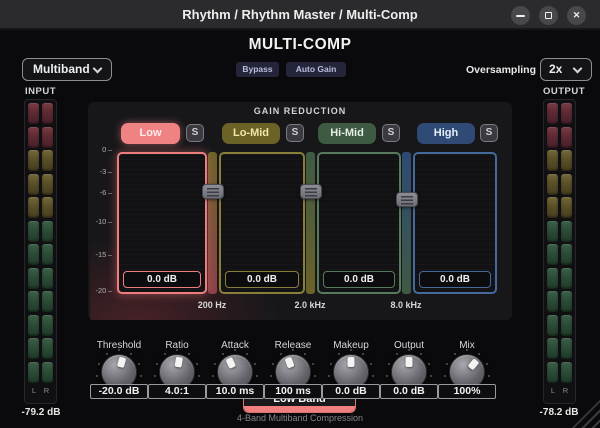 The width and height of the screenshot is (600, 428). Describe the element at coordinates (351, 391) in the screenshot. I see `knob-value-makeup: 0.0 dB` at that location.